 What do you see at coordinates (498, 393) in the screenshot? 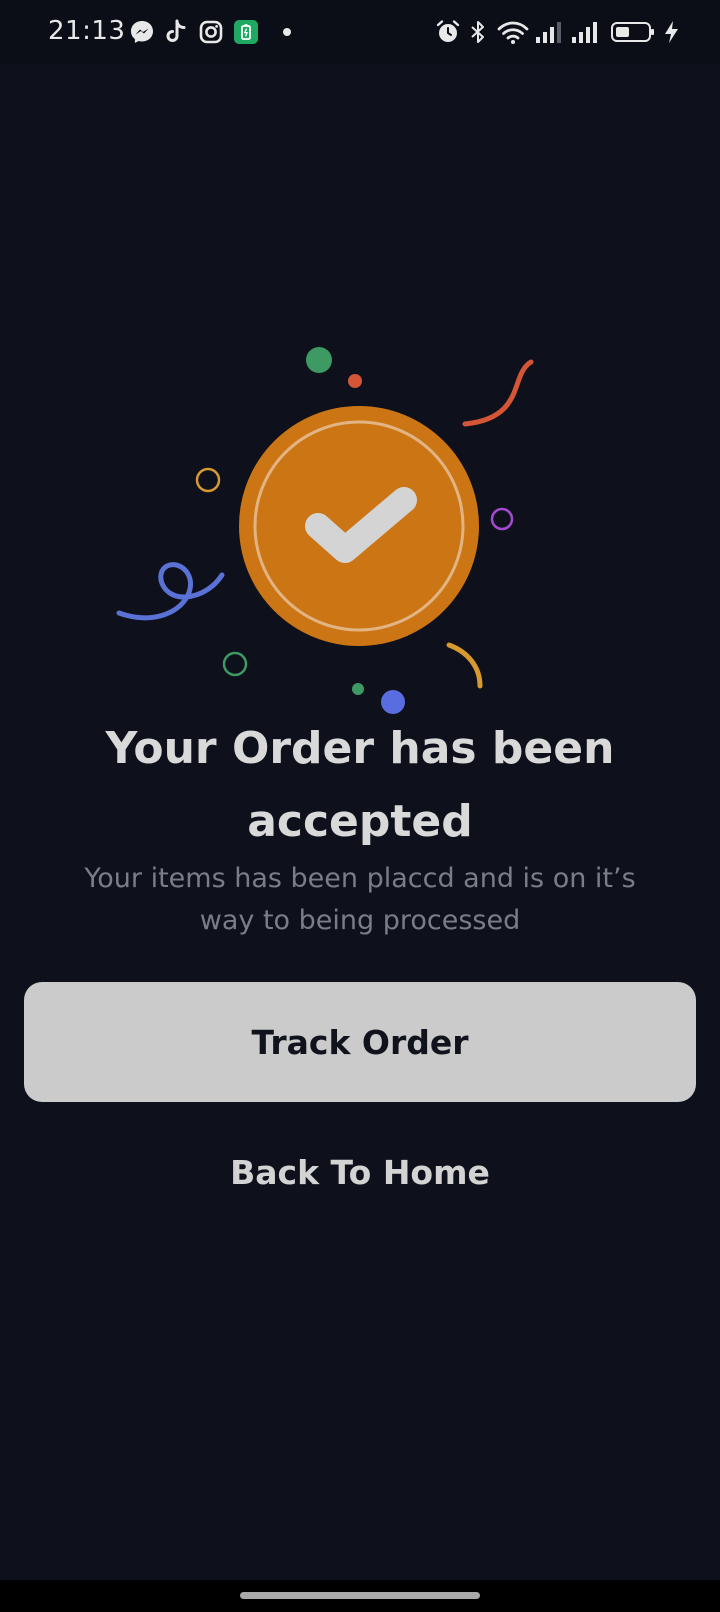
I see `confetti-red-squiggle` at bounding box center [498, 393].